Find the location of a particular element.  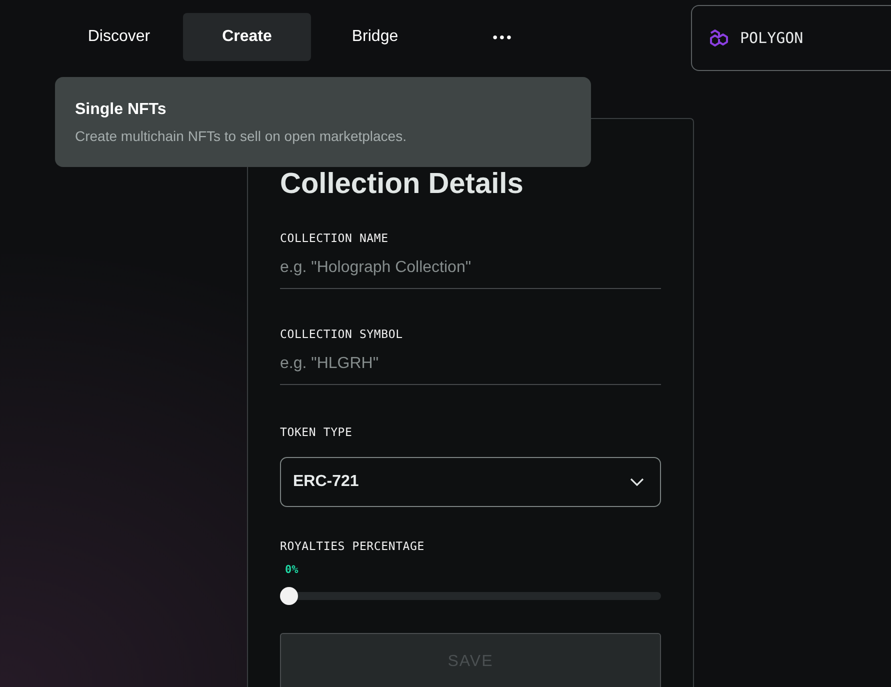

more-button: ••• is located at coordinates (503, 37).